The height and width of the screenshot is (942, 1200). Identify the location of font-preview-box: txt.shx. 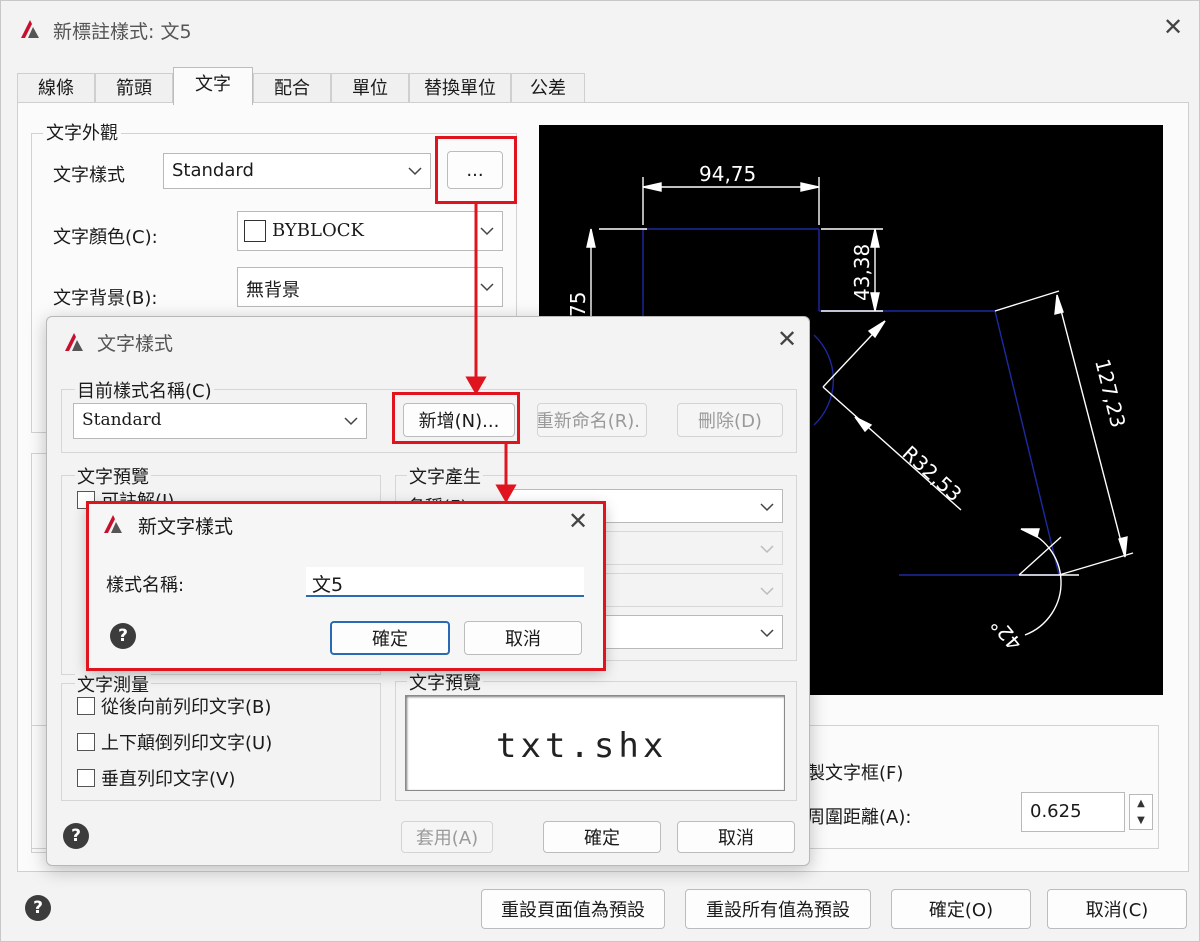
(595, 743).